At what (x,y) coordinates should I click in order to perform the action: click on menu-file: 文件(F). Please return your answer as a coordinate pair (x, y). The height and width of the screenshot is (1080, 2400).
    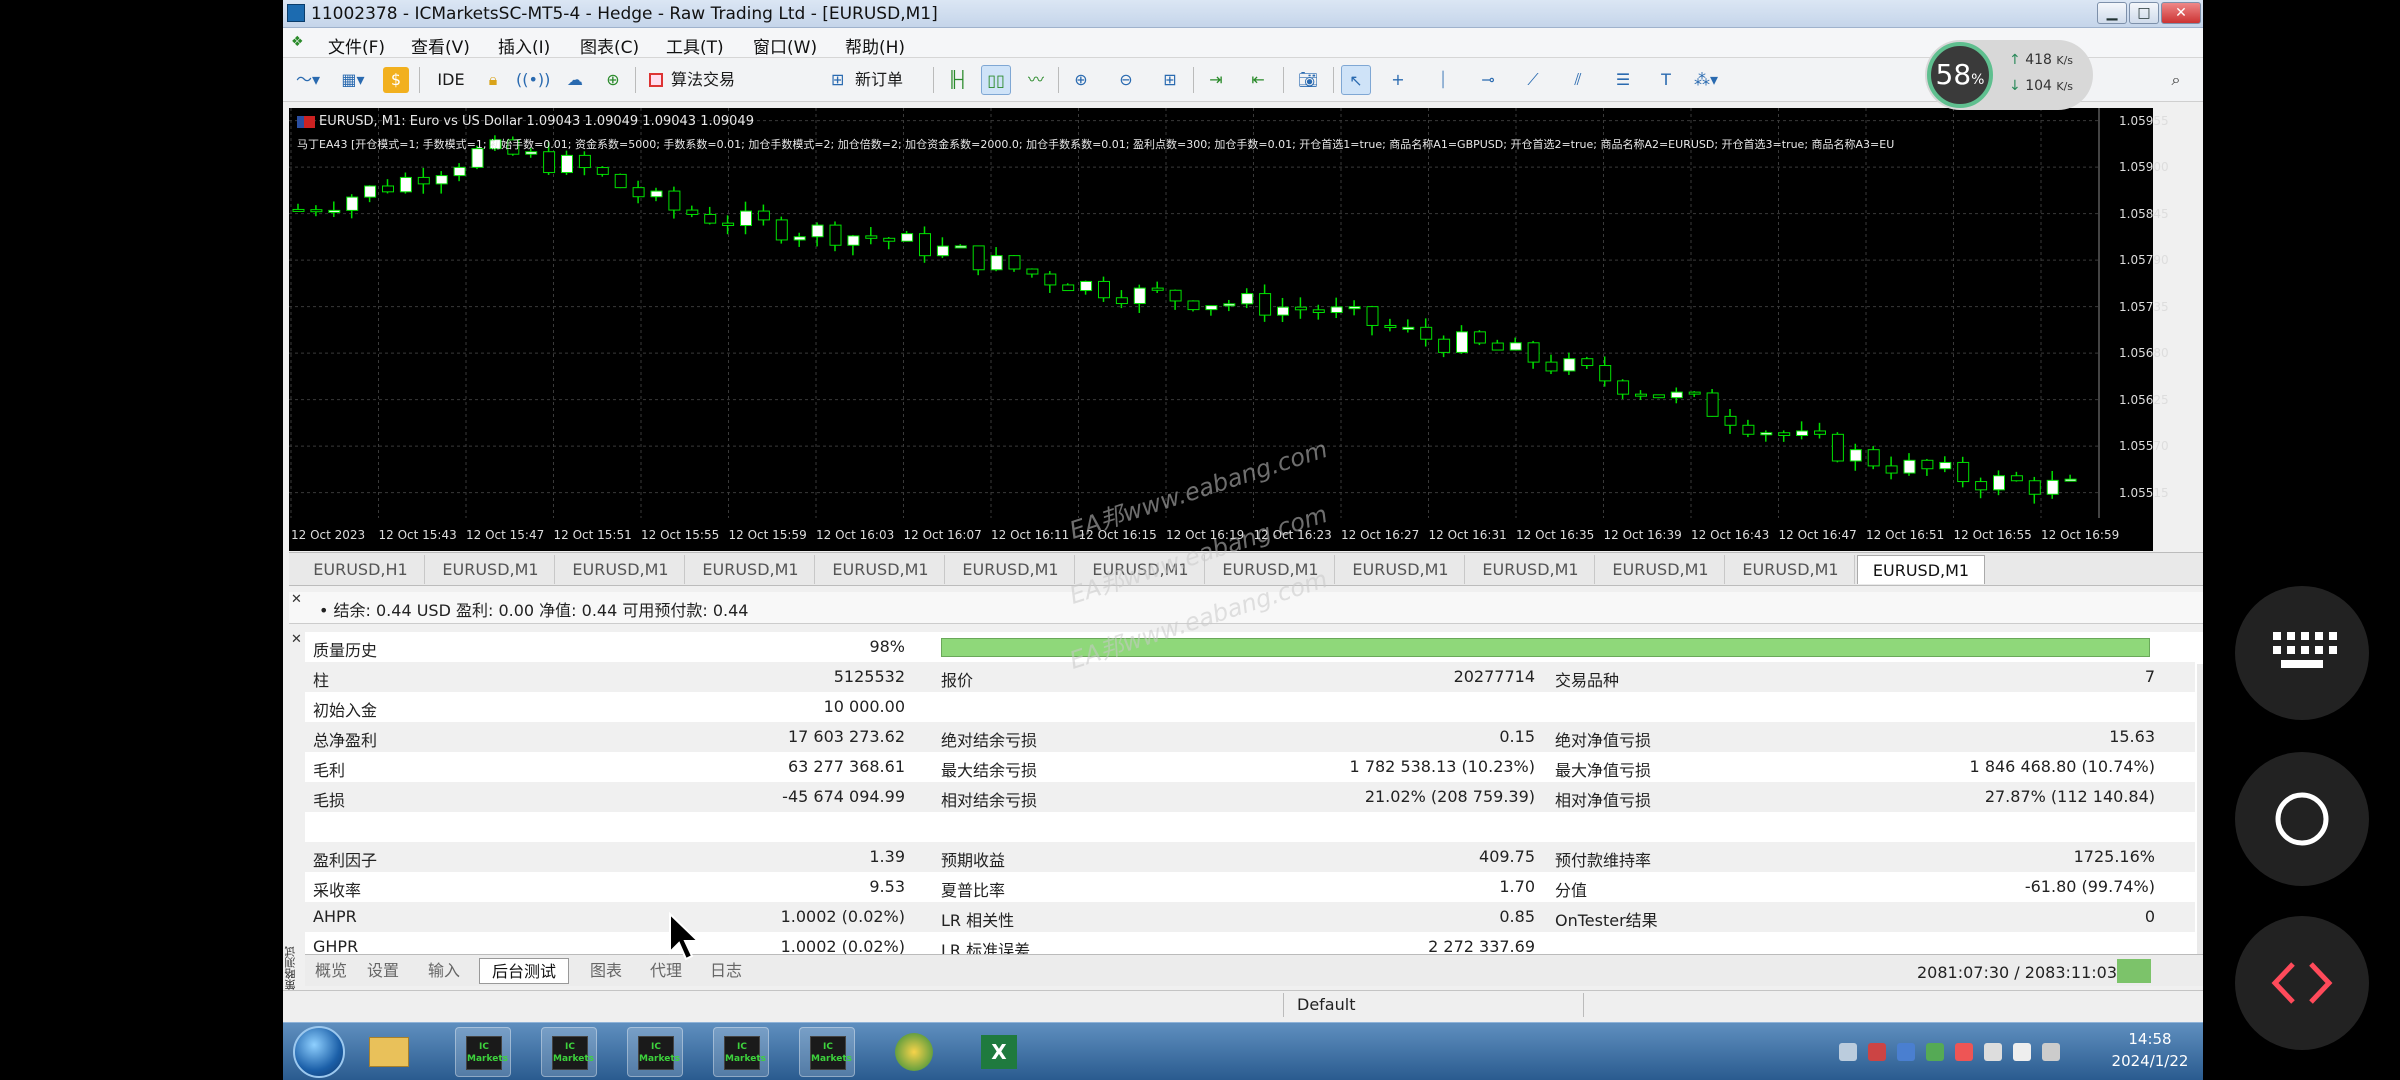
    Looking at the image, I should click on (356, 45).